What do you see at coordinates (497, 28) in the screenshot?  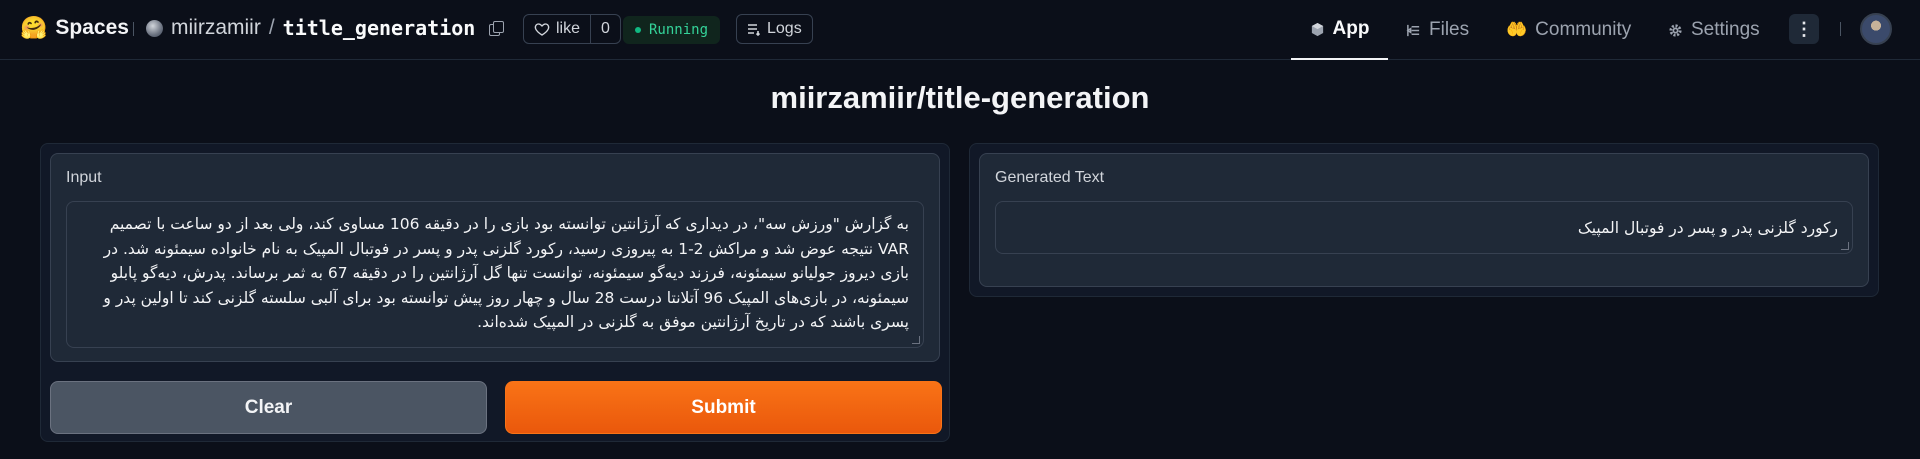 I see `copy-icon` at bounding box center [497, 28].